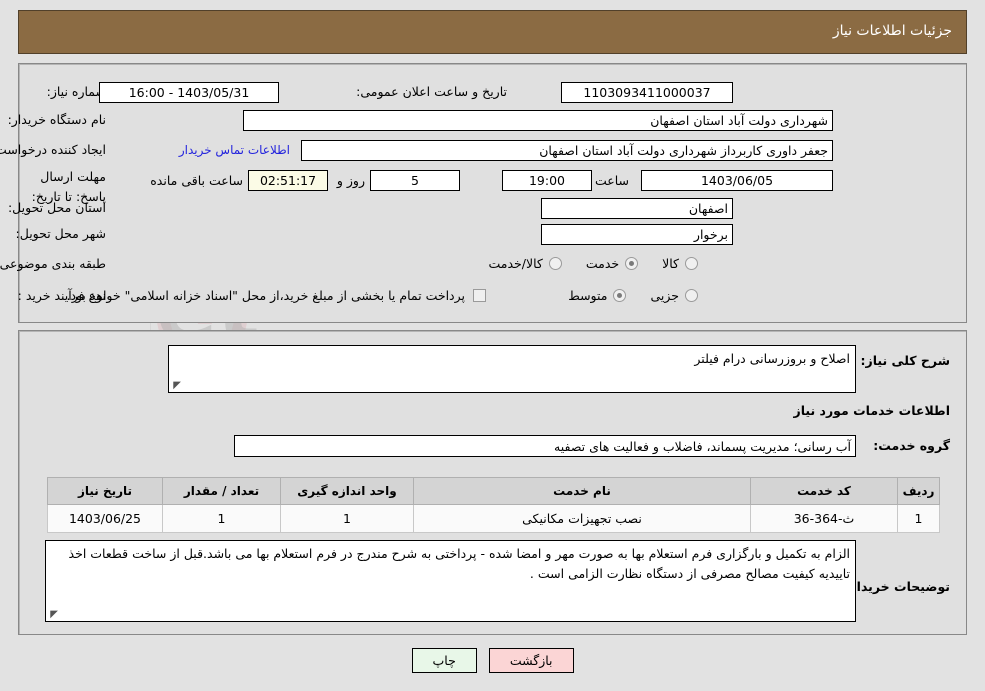 This screenshot has width=985, height=691. What do you see at coordinates (633, 295) in the screenshot?
I see `process-radio-group: جزیی متوسط` at bounding box center [633, 295].